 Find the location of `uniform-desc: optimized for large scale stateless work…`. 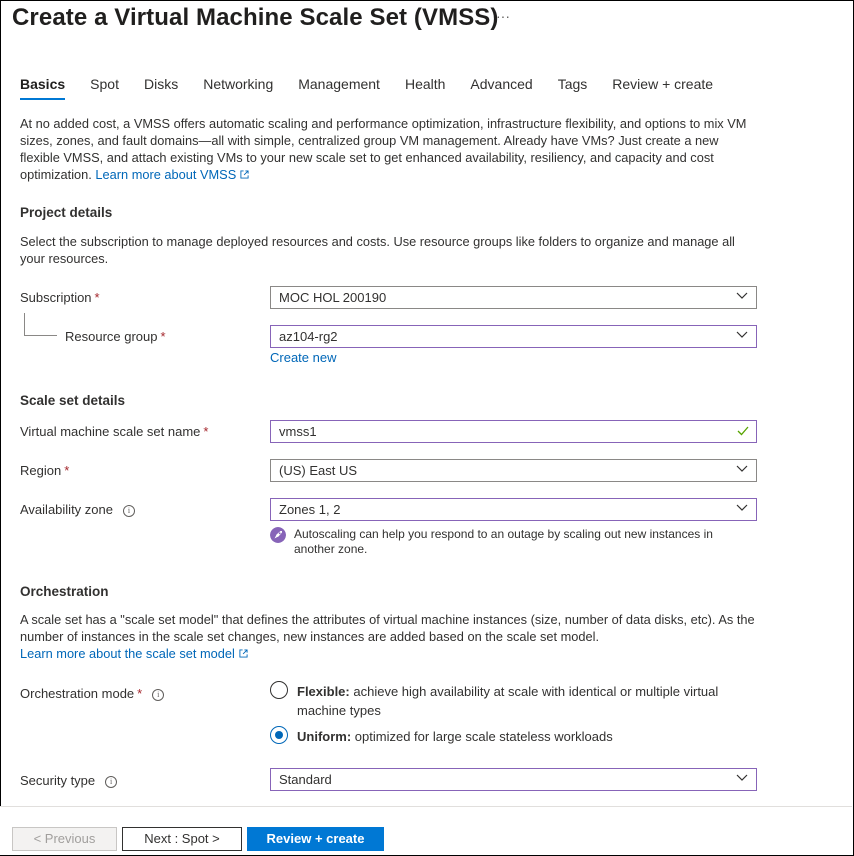

uniform-desc: optimized for large scale stateless work… is located at coordinates (483, 736).